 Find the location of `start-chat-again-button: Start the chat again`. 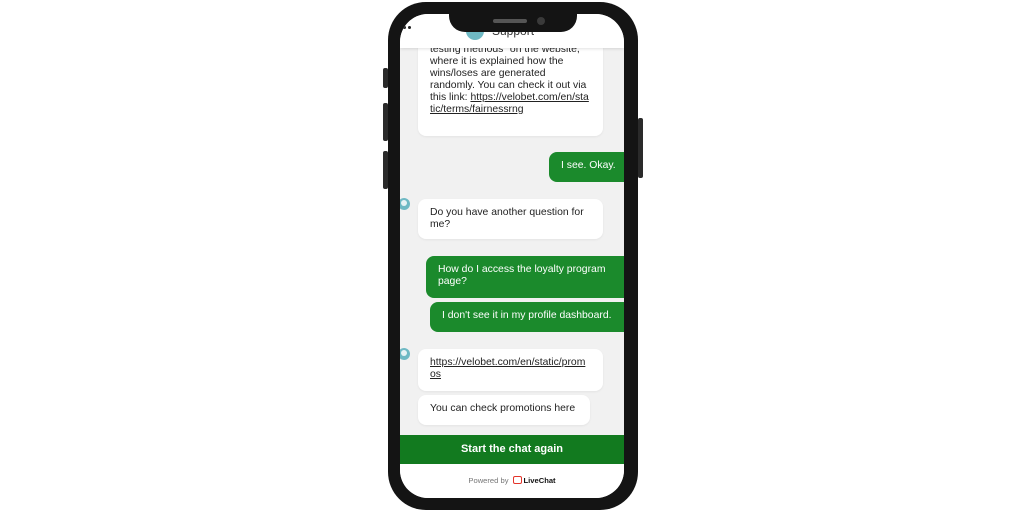

start-chat-again-button: Start the chat again is located at coordinates (512, 449).